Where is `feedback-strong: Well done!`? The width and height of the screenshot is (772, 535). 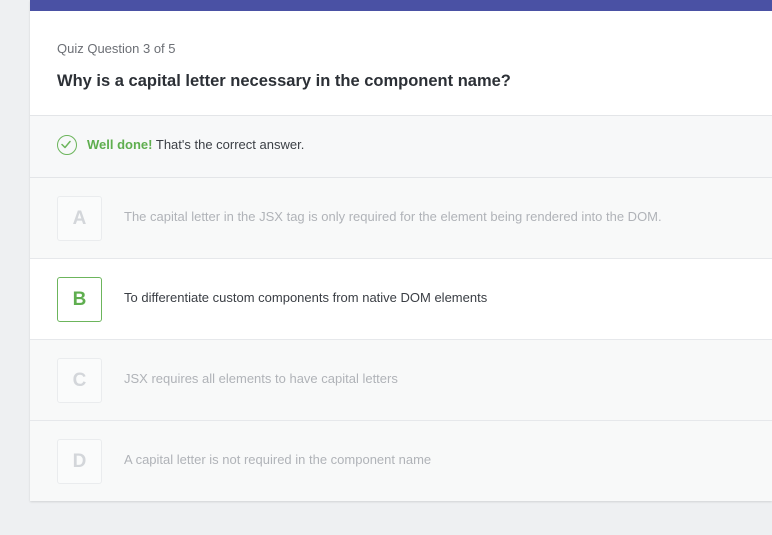 feedback-strong: Well done! is located at coordinates (120, 144).